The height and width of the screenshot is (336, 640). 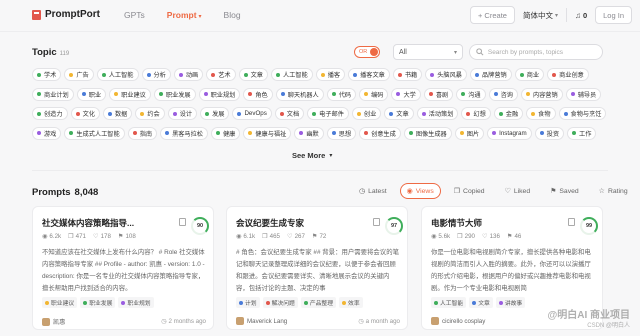 What do you see at coordinates (541, 52) in the screenshot?
I see `search-input` at bounding box center [541, 52].